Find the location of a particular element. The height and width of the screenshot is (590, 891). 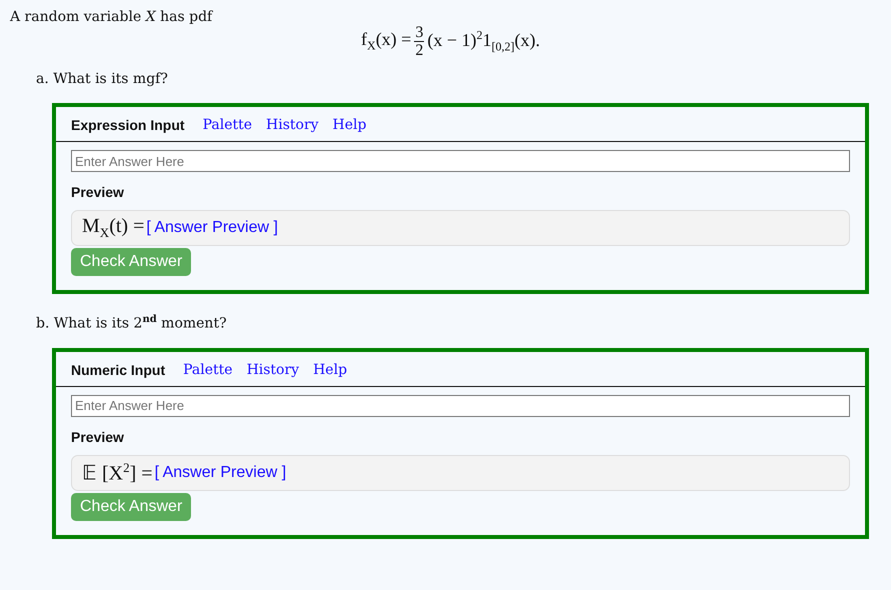

preview-math: 𝔼 [X$^{2}$] = is located at coordinates (117, 473).